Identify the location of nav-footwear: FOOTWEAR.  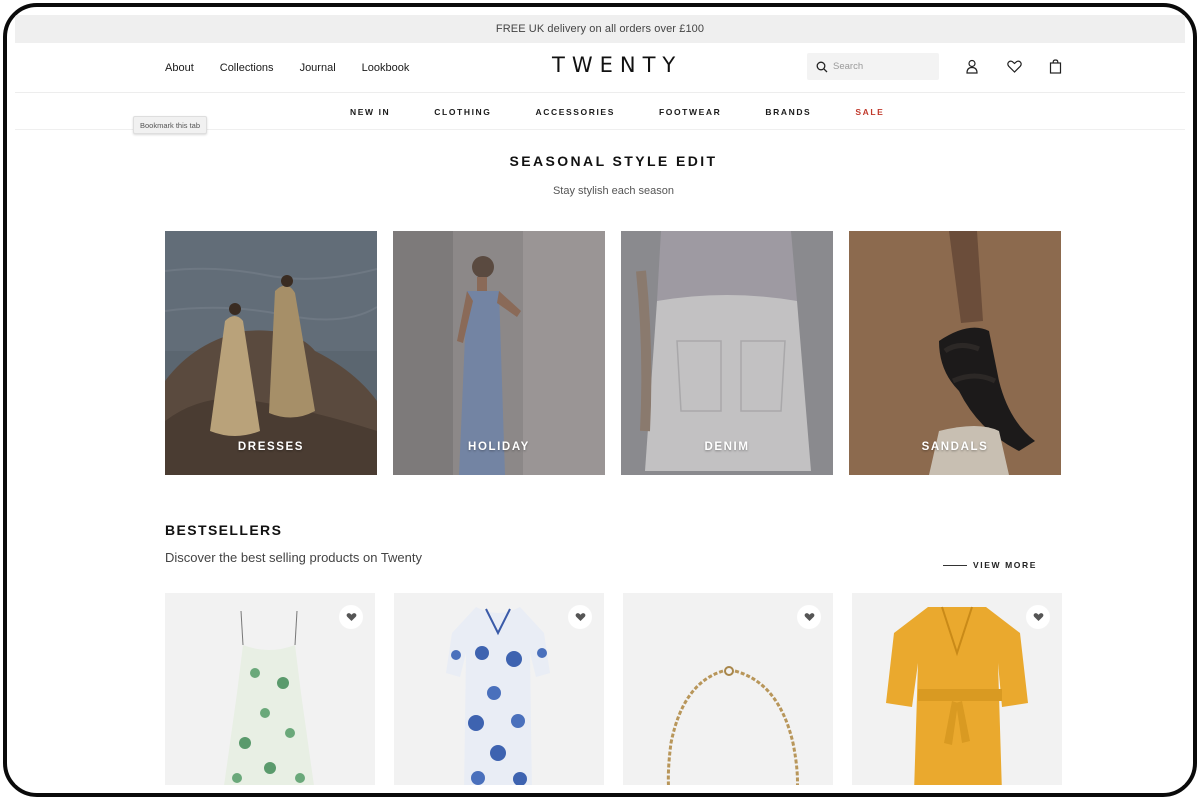
(690, 112).